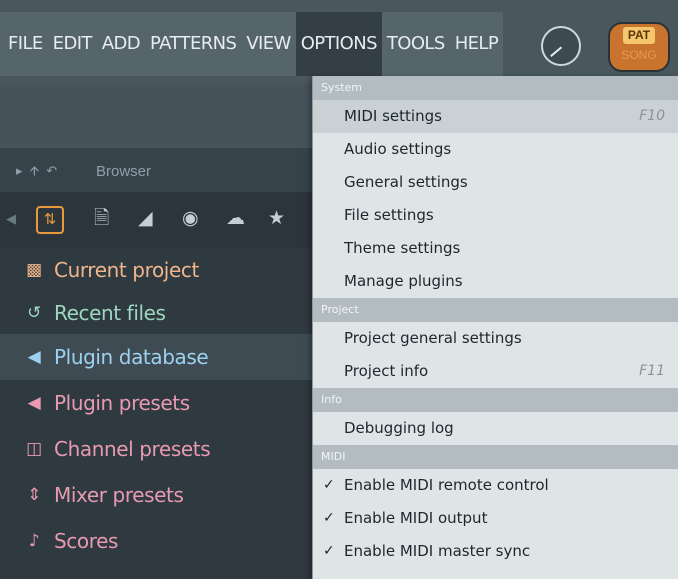 The width and height of the screenshot is (678, 579). What do you see at coordinates (276, 219) in the screenshot?
I see `star-icon: ★` at bounding box center [276, 219].